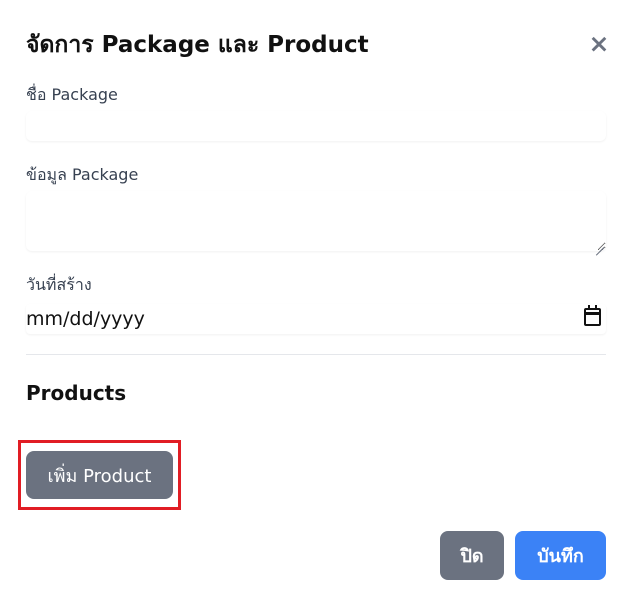 This screenshot has width=632, height=610. Describe the element at coordinates (316, 354) in the screenshot. I see `divider` at that location.